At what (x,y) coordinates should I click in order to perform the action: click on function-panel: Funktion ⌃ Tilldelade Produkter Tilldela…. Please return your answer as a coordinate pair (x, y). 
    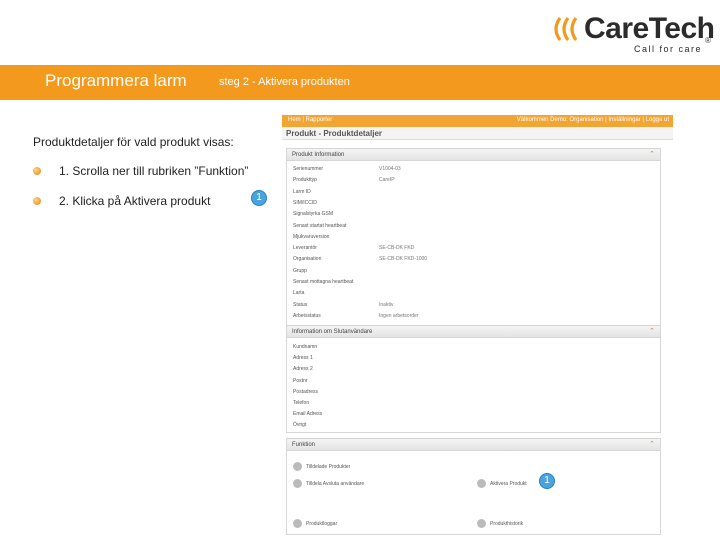
    Looking at the image, I should click on (473, 486).